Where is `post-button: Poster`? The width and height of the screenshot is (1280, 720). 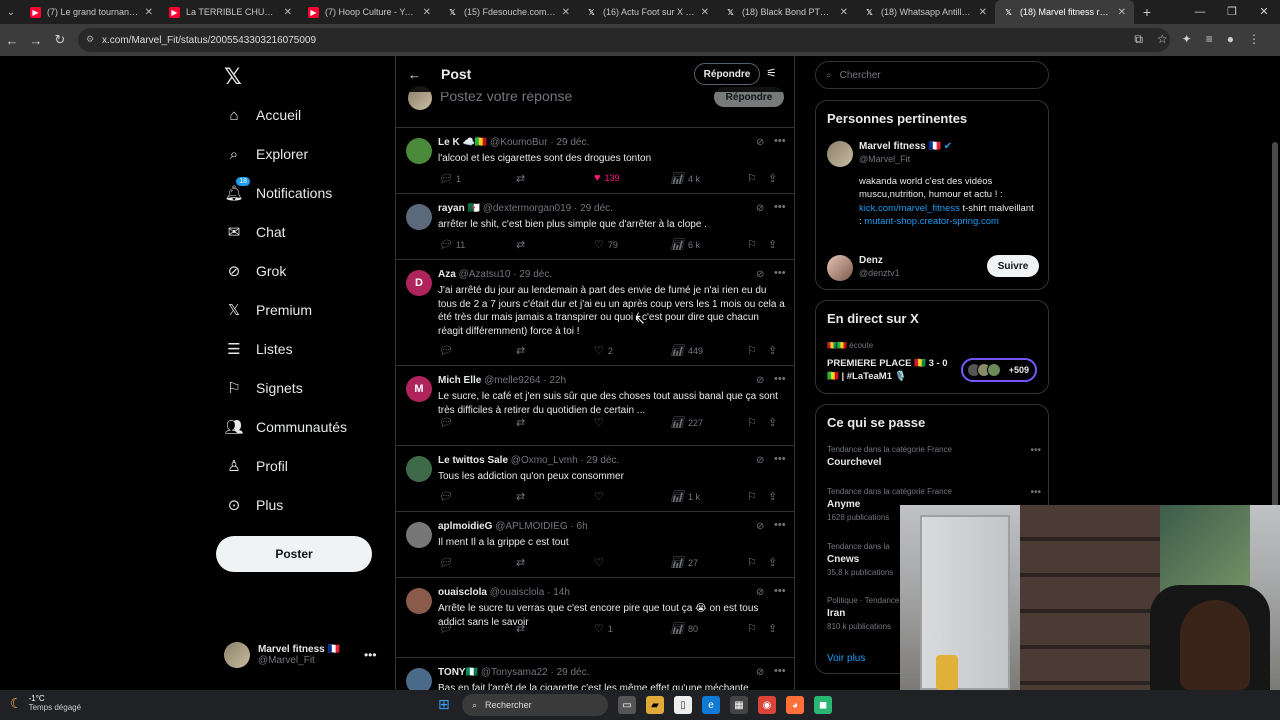
post-button: Poster is located at coordinates (294, 554).